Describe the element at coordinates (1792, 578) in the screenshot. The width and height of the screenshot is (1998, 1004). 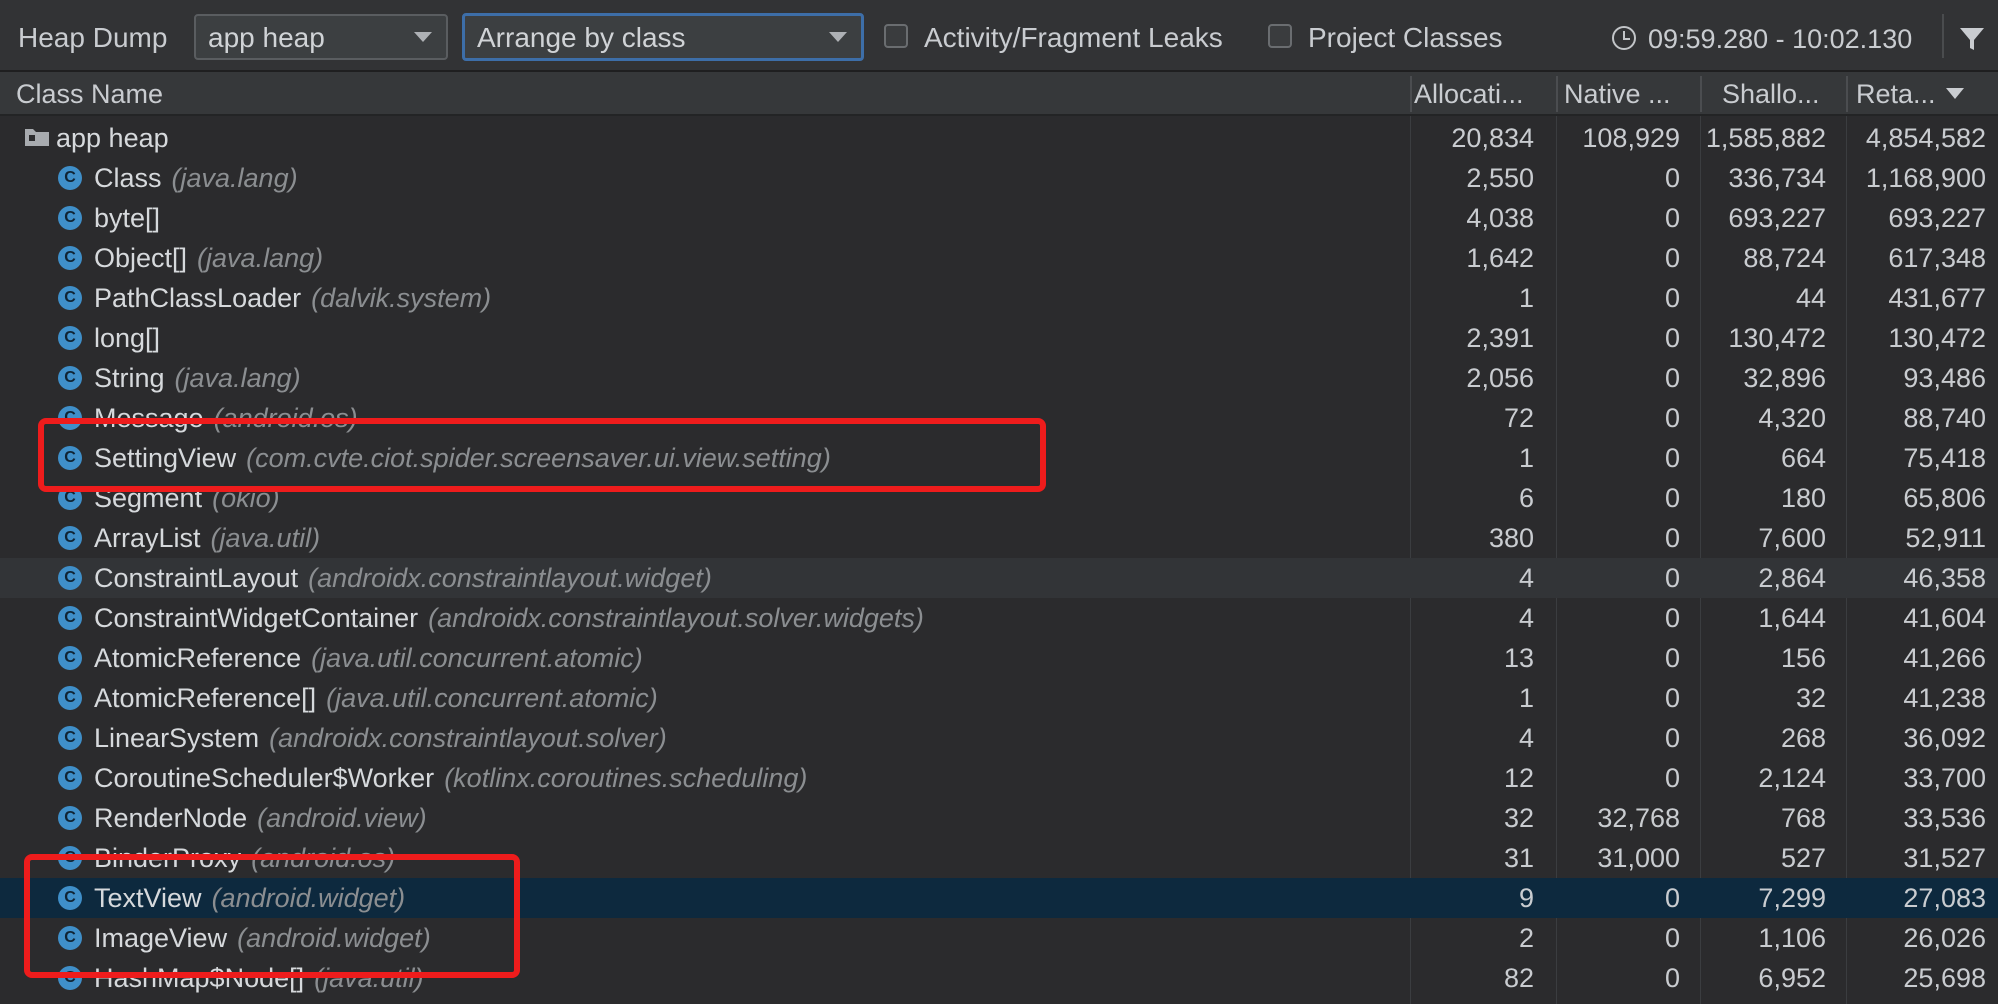
I see `shallow-size-cell: 2,864` at that location.